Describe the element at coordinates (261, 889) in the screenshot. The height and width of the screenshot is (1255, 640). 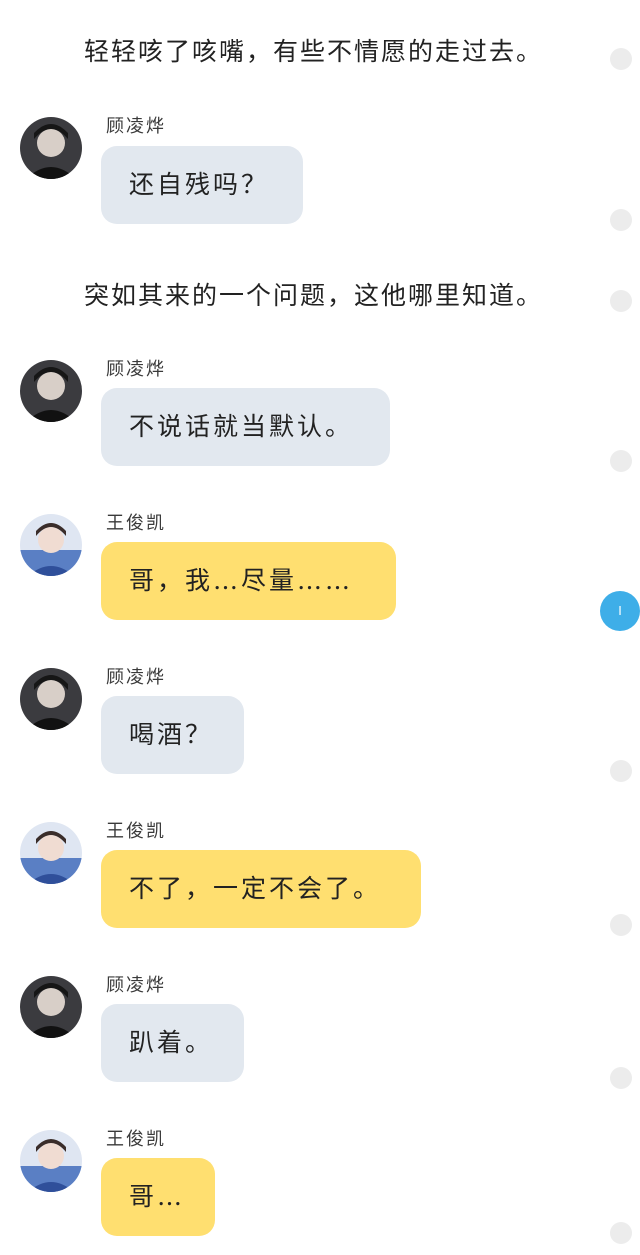
I see `message-bubble: 不了，一定不会了。` at that location.